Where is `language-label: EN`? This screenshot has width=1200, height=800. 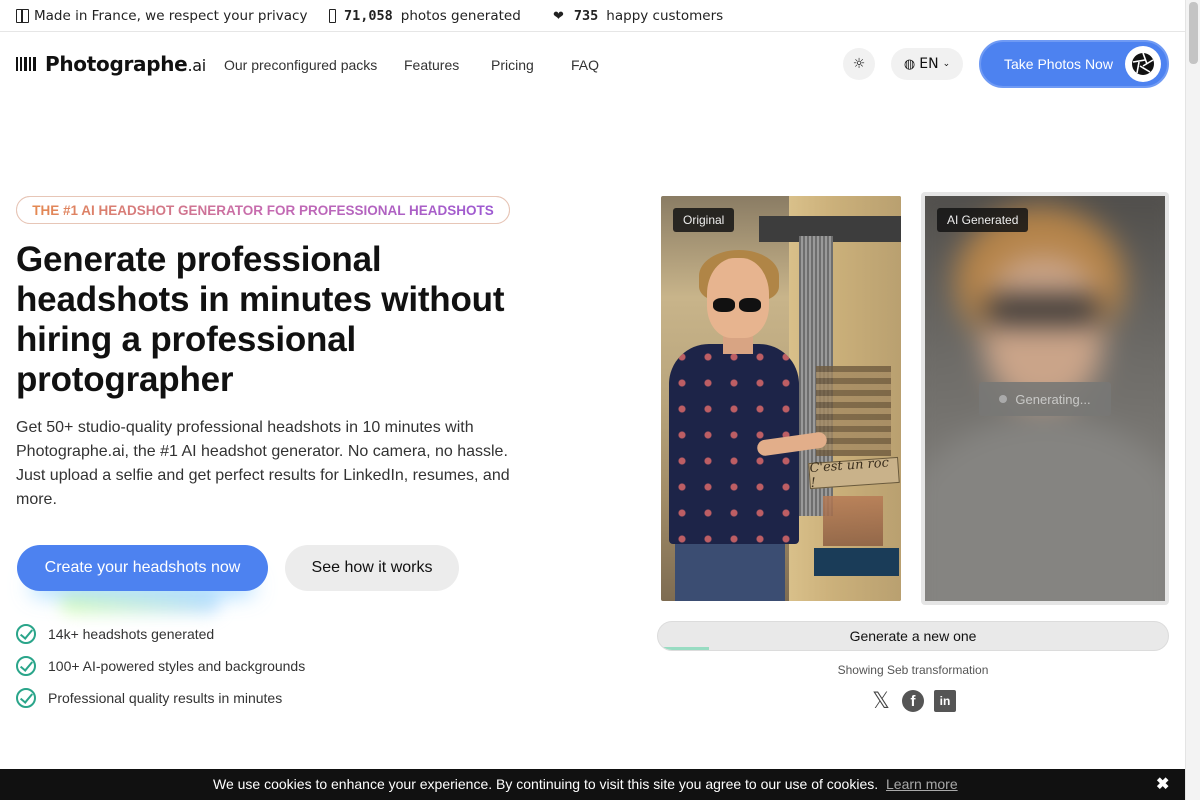
language-label: EN is located at coordinates (929, 64).